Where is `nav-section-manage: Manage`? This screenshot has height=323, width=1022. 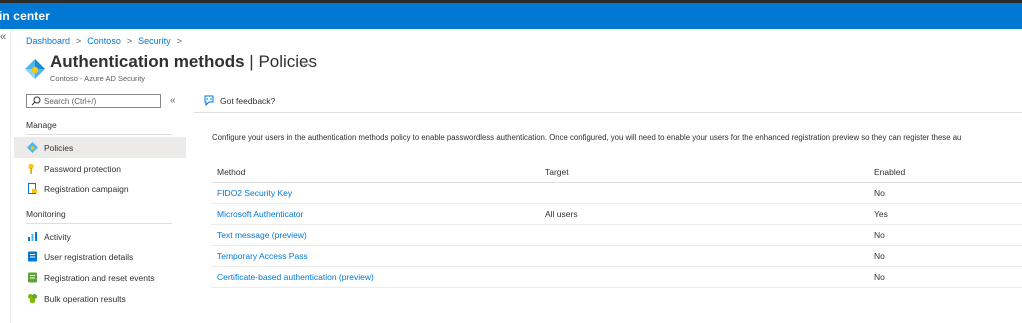
nav-section-manage: Manage is located at coordinates (41, 125).